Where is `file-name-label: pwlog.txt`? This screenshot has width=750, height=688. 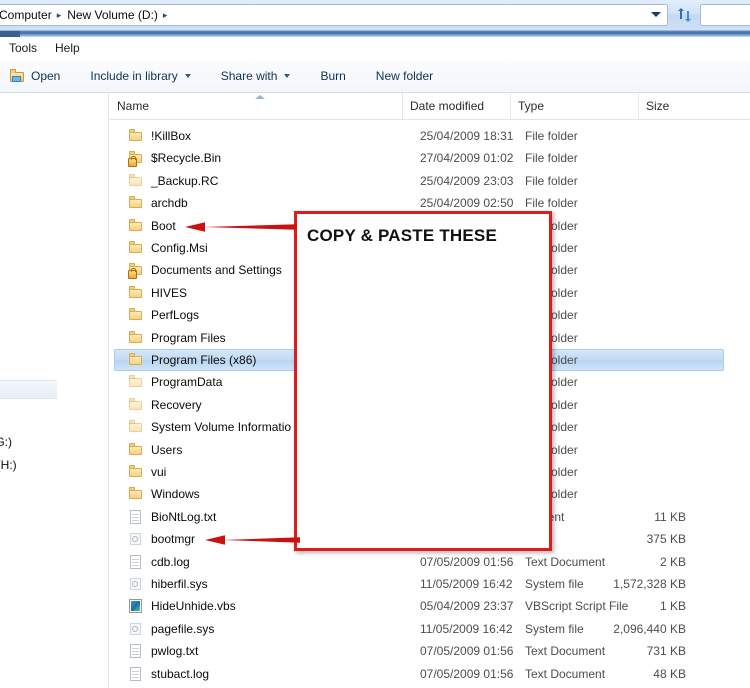 file-name-label: pwlog.txt is located at coordinates (175, 651).